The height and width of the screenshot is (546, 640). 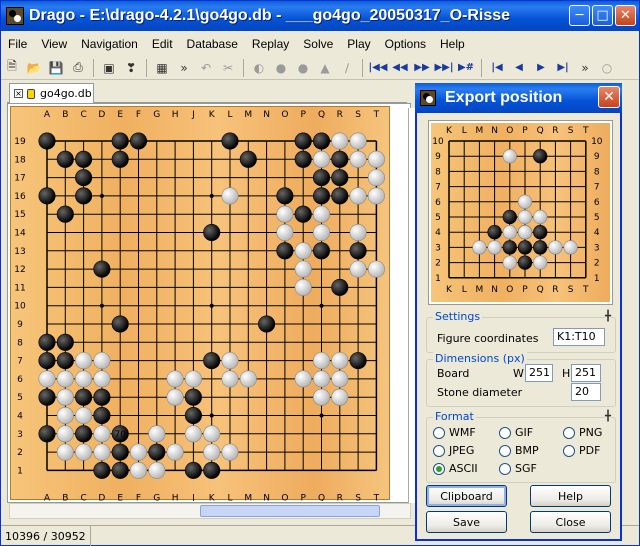 I want to click on tab-bar: × go4go.db, so click(x=207, y=93).